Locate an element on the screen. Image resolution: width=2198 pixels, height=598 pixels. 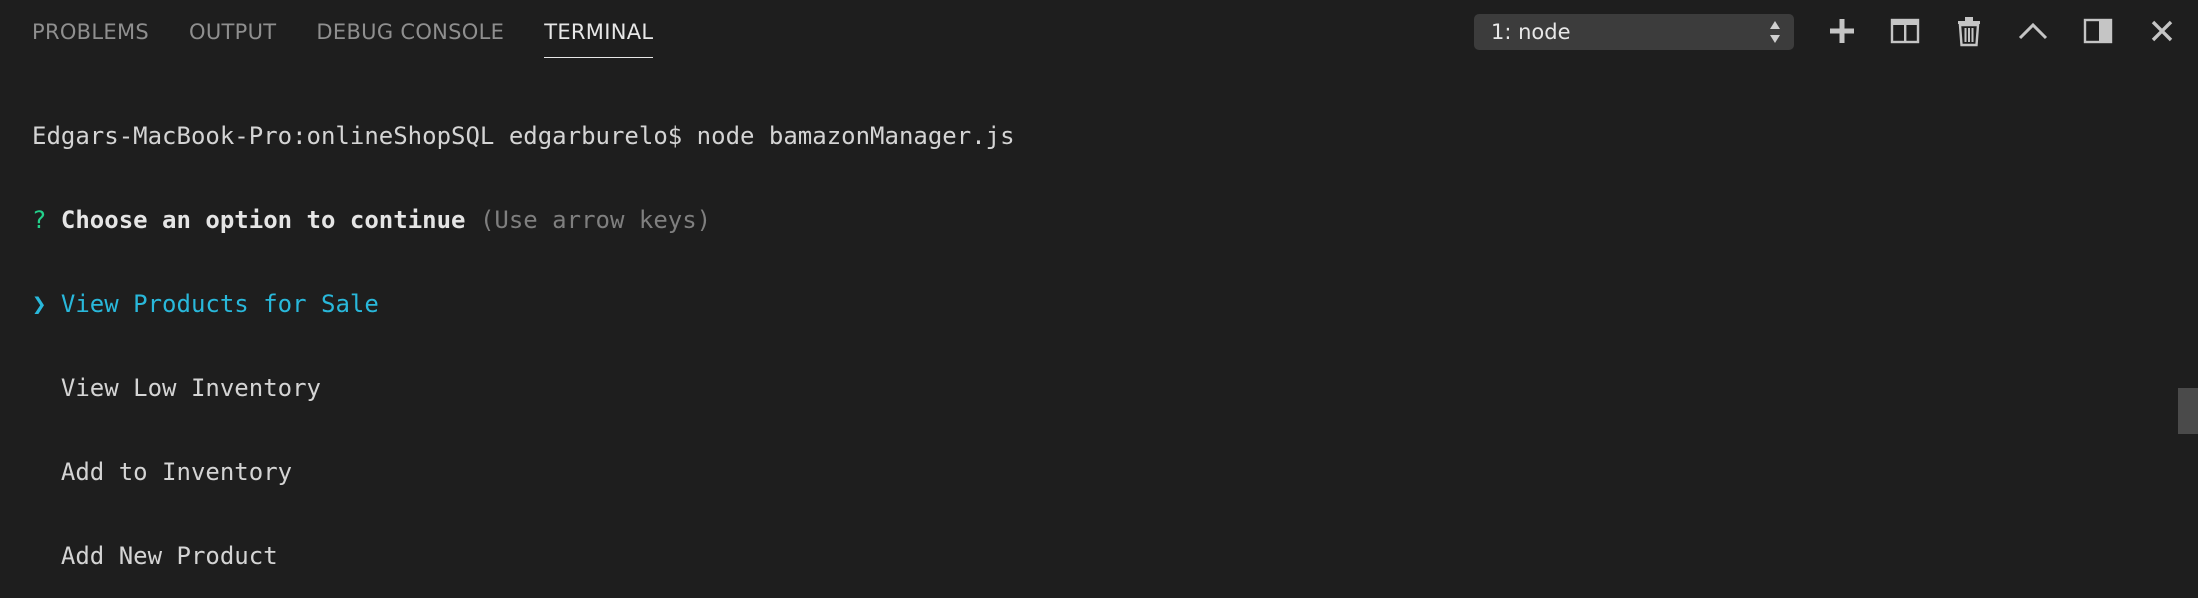
pointer-icon: ❯ is located at coordinates (39, 304).